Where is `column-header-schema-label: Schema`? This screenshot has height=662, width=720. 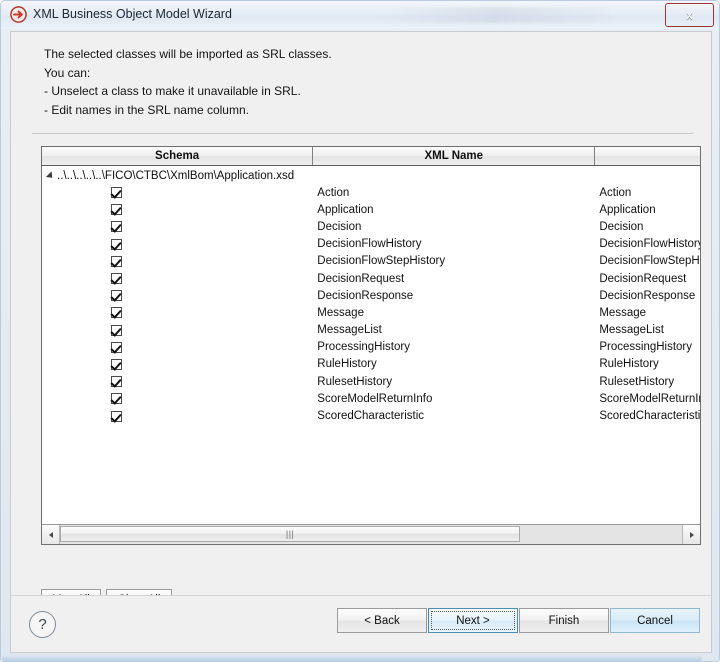
column-header-schema-label: Schema is located at coordinates (177, 156).